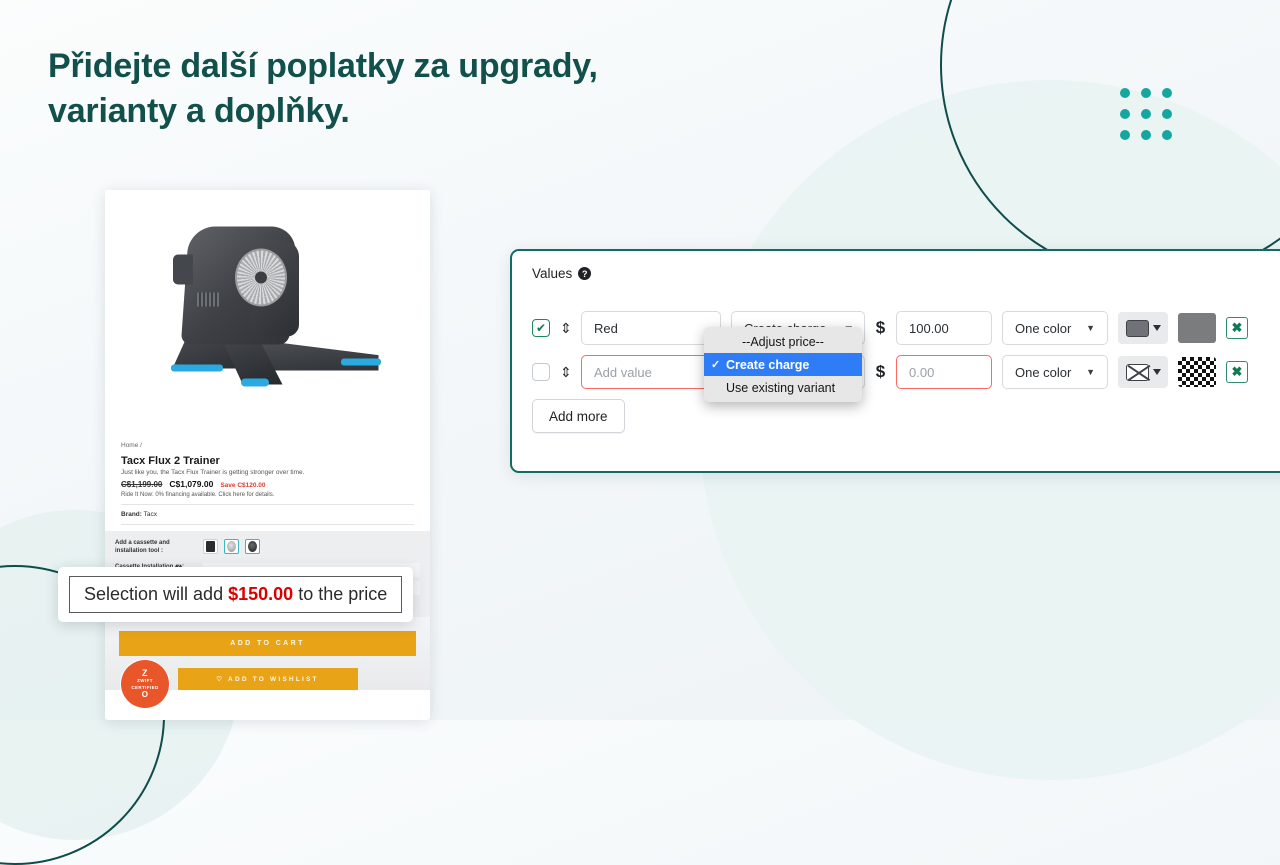 This screenshot has height=865, width=1280. What do you see at coordinates (944, 372) in the screenshot?
I see `price-input-row-2: 0.00` at bounding box center [944, 372].